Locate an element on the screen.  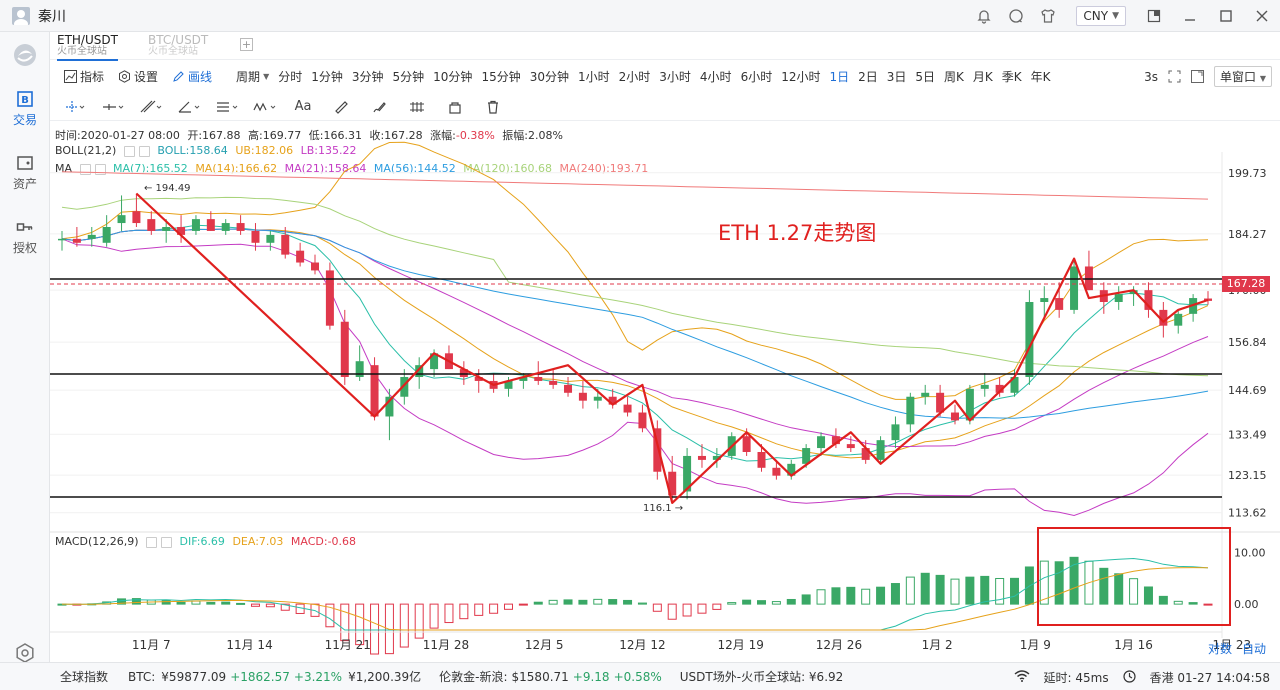
trend-line-tool-icon is located at coordinates (151, 107).